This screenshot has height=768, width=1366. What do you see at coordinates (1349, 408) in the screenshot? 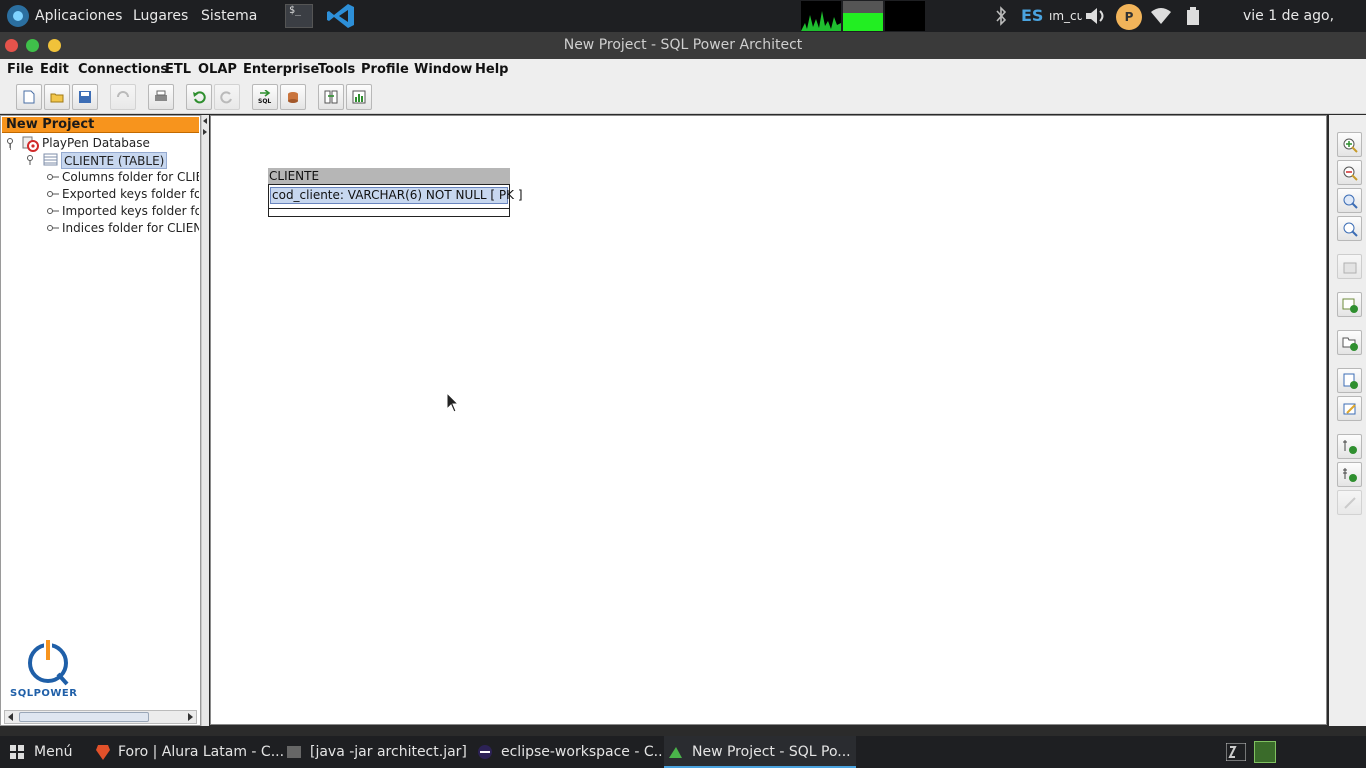
I see `edit-table-button` at bounding box center [1349, 408].